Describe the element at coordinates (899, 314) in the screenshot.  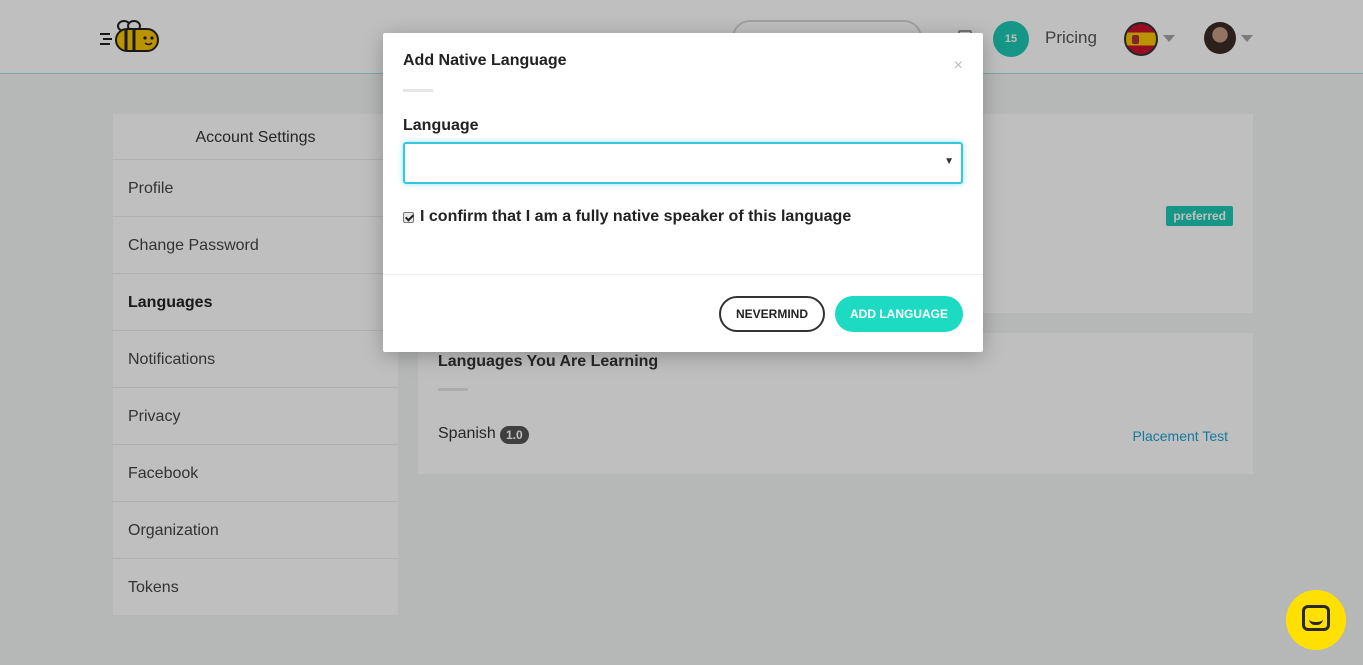
I see `add-language-button: ADD LANGUAGE` at that location.